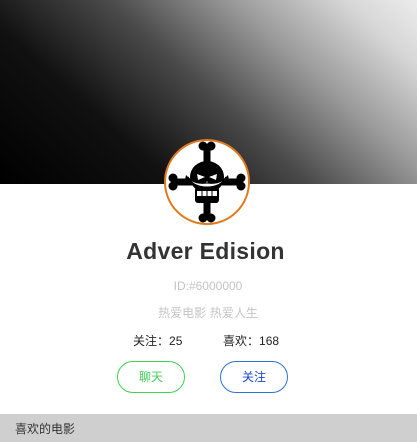 The height and width of the screenshot is (442, 417). I want to click on favorite-movies-title: 喜欢的电影, so click(45, 429).